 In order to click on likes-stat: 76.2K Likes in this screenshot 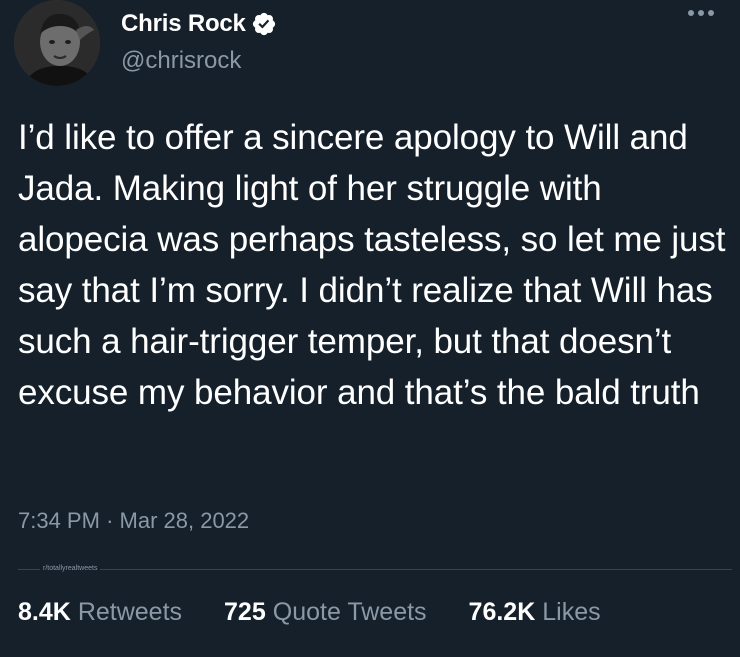, I will do `click(535, 612)`.